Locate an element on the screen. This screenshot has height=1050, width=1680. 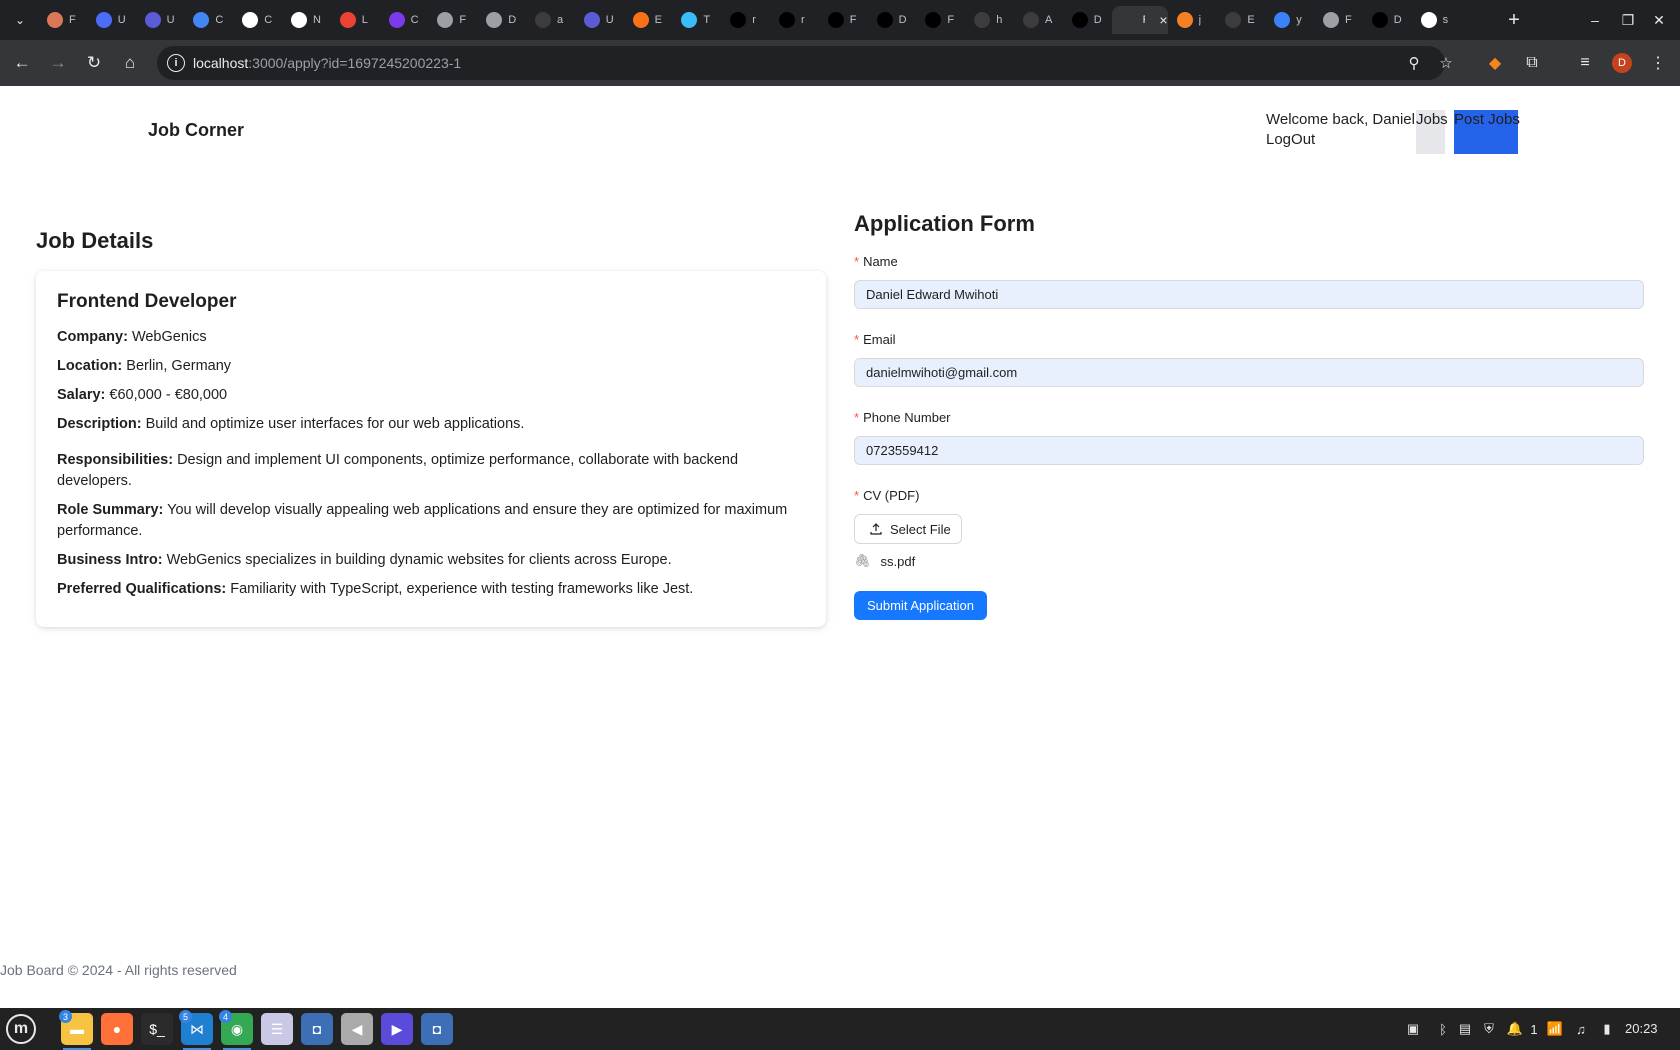
extensions-puzzle-icon: ⧉ is located at coordinates (1532, 63).